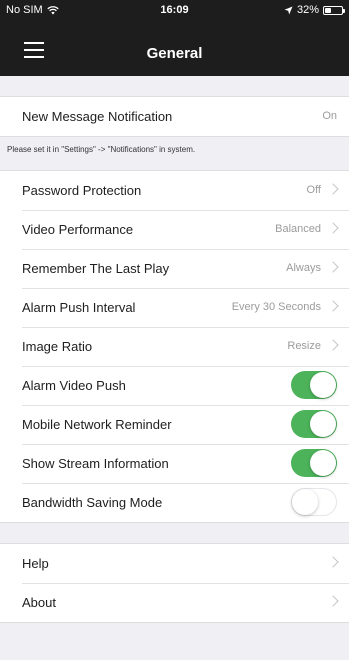 Image resolution: width=349 pixels, height=660 pixels. What do you see at coordinates (174, 268) in the screenshot?
I see `settings-row-remember-last-play: Remember The Last Play Always` at bounding box center [174, 268].